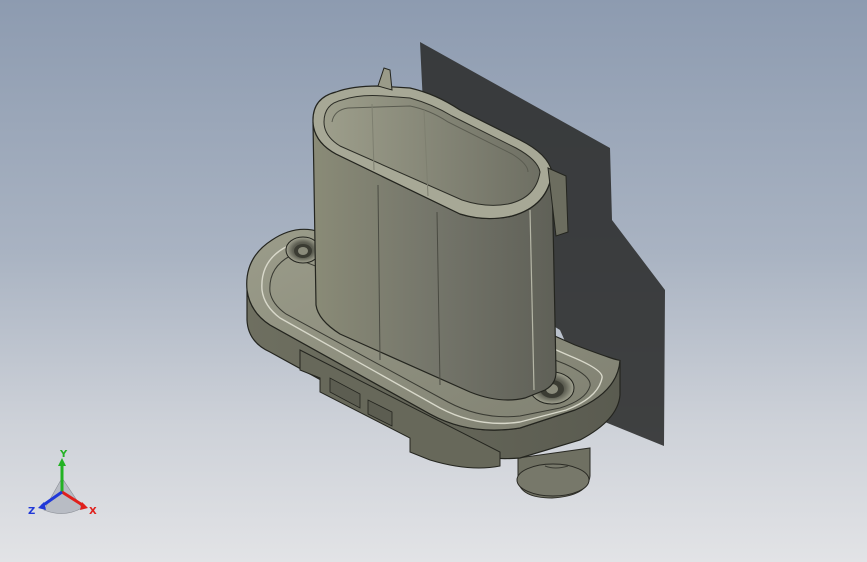 This screenshot has height=562, width=867. What do you see at coordinates (31, 511) in the screenshot?
I see `z-axis-label: Z` at bounding box center [31, 511].